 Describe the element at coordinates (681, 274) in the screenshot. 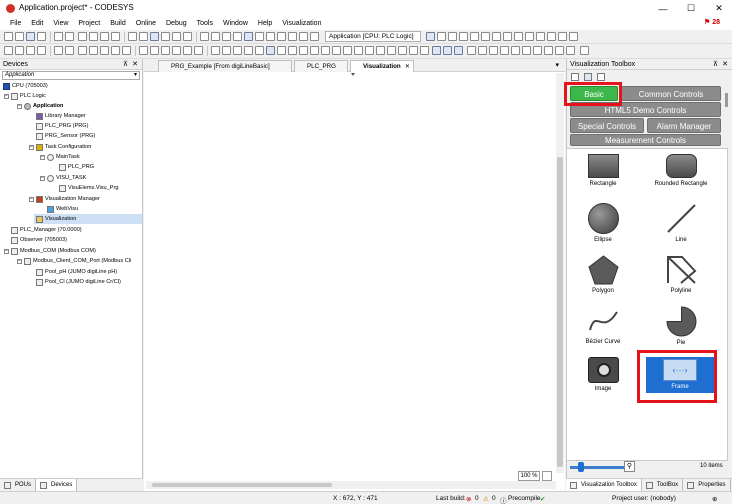

I see `tool-polyline: Polyline` at that location.